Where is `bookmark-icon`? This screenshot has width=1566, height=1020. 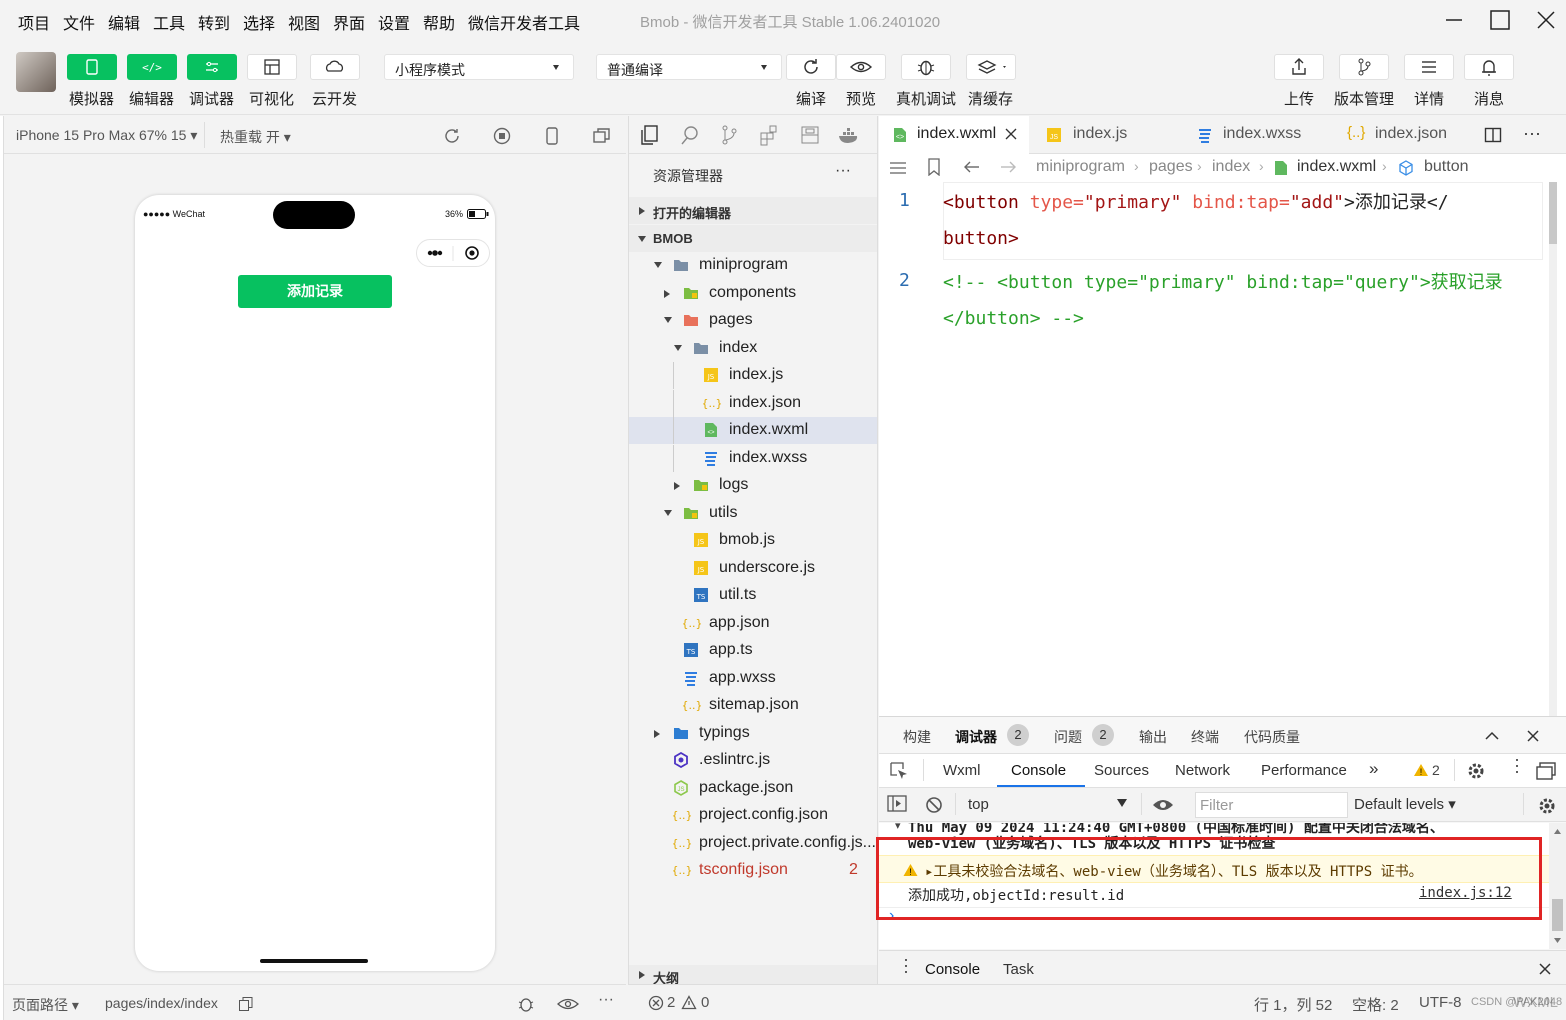 bookmark-icon is located at coordinates (934, 167).